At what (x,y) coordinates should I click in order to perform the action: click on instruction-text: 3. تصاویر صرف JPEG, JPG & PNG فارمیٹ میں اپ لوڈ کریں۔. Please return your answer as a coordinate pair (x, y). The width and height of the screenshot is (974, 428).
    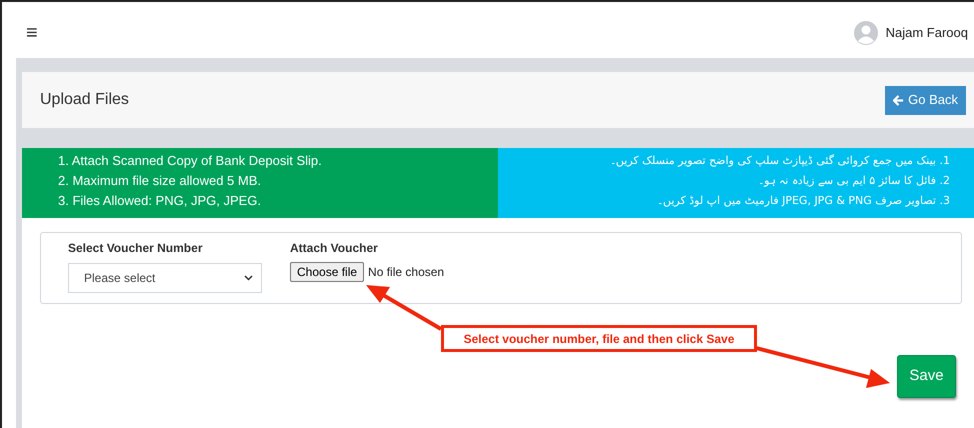
    Looking at the image, I should click on (803, 201).